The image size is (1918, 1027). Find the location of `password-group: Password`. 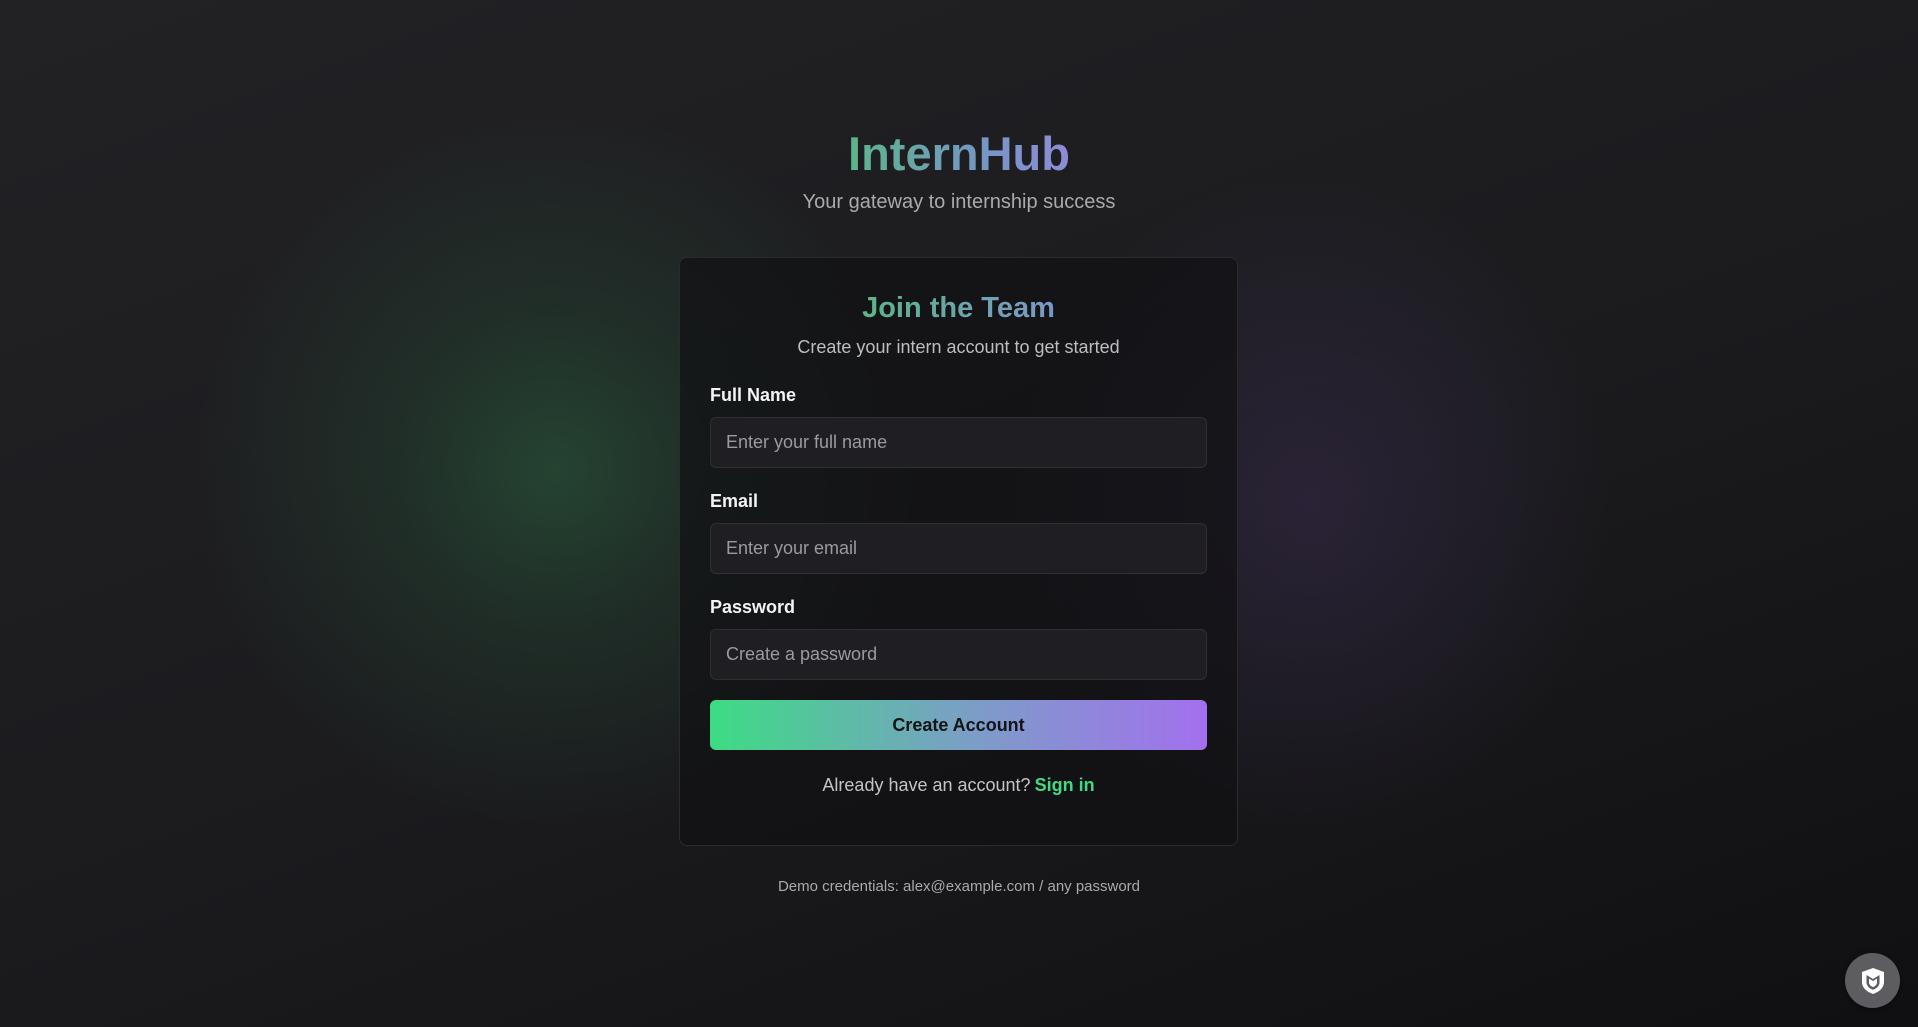

password-group: Password is located at coordinates (958, 638).